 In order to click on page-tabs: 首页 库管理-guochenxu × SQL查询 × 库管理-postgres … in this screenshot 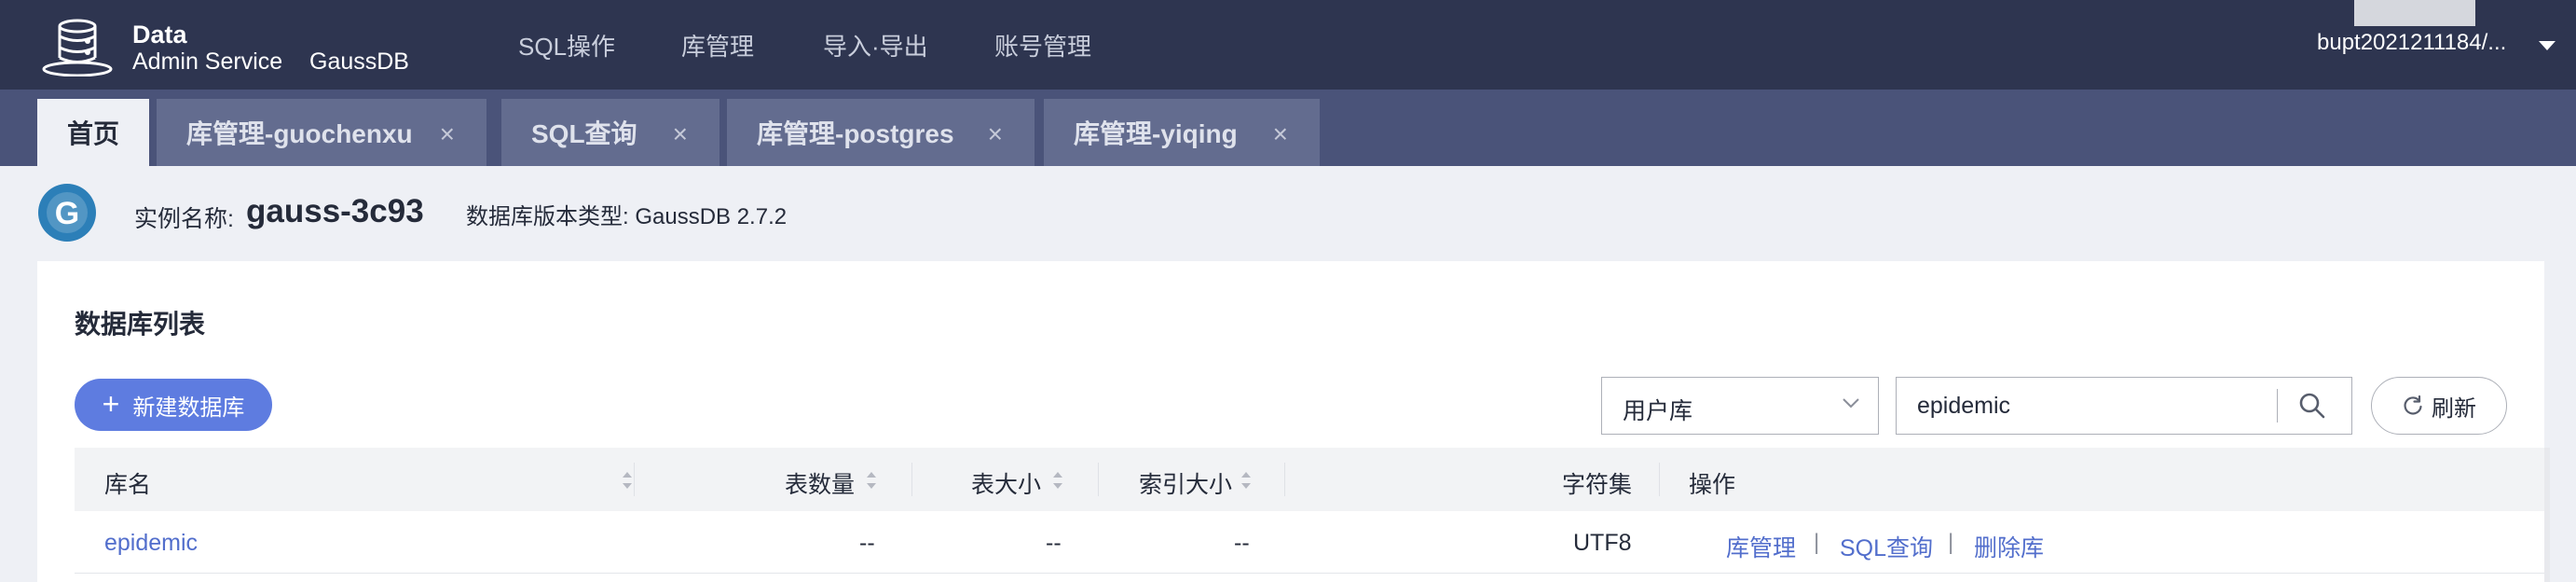, I will do `click(1288, 128)`.